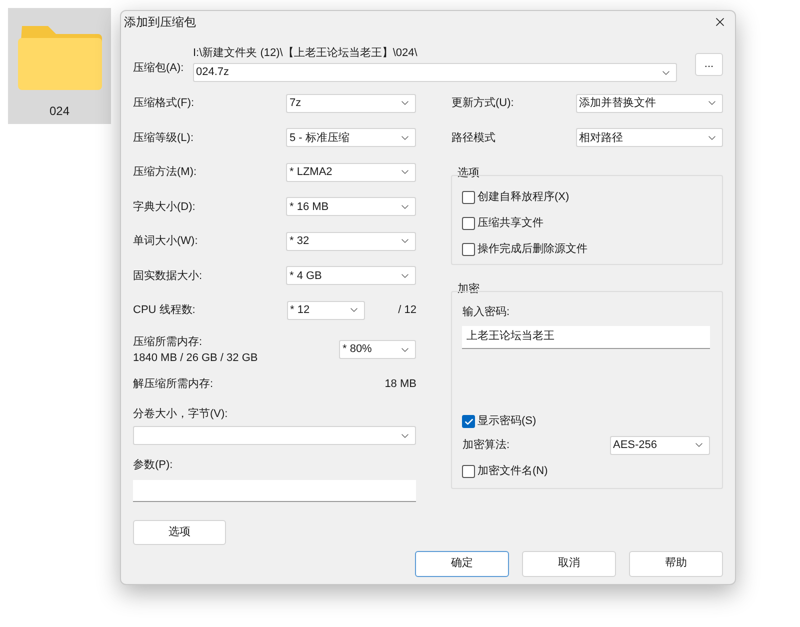 This screenshot has height=627, width=800. Describe the element at coordinates (592, 249) in the screenshot. I see `checkbox-row: 操作完成后删除源文件` at that location.